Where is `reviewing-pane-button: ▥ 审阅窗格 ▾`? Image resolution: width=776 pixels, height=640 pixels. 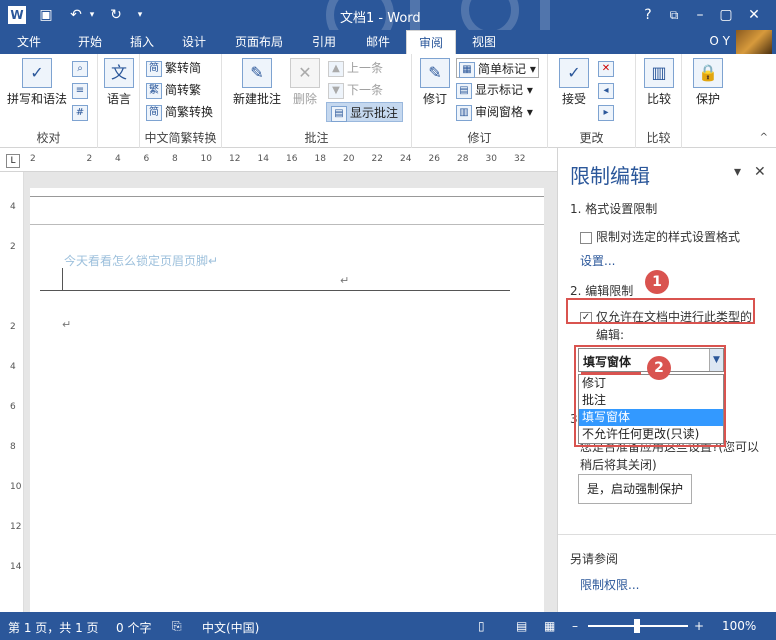
reviewing-pane-button: ▥ 审阅窗格 ▾ is located at coordinates (494, 112).